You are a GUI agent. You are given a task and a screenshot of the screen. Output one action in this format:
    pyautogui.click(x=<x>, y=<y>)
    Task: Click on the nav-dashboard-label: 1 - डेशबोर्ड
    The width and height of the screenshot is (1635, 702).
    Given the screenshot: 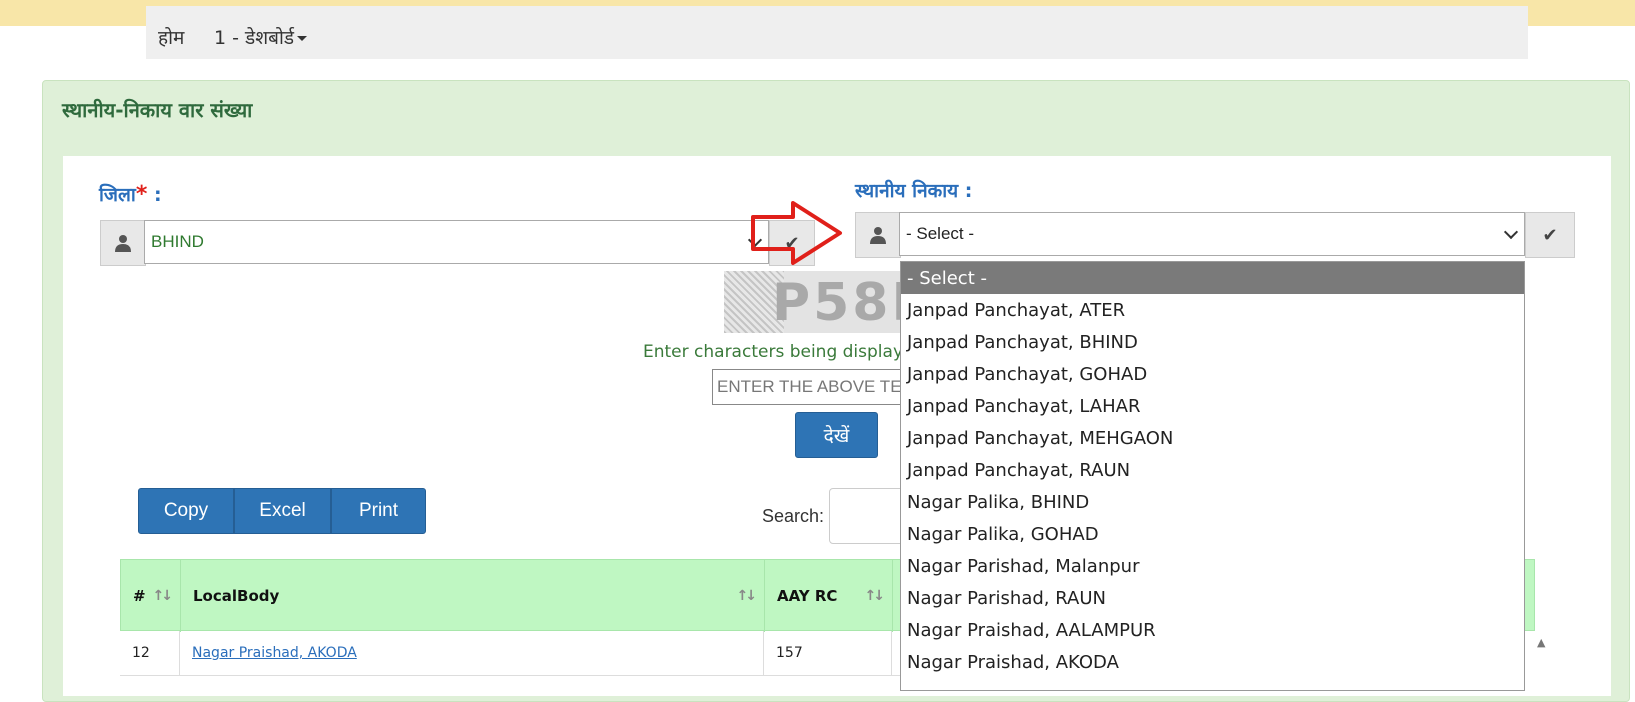 What is the action you would take?
    pyautogui.click(x=254, y=38)
    